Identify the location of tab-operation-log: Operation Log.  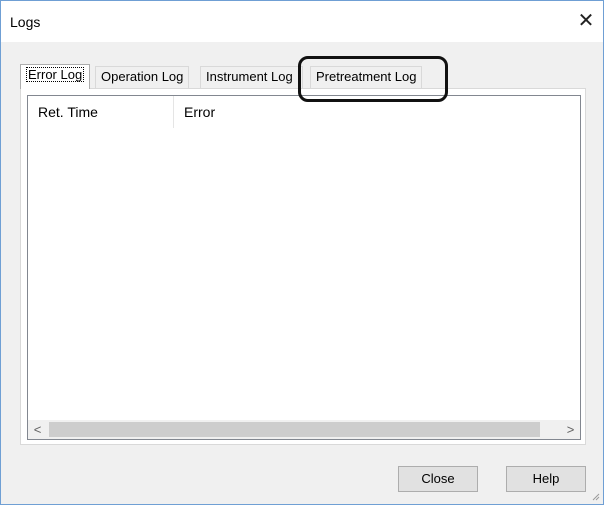
(142, 77).